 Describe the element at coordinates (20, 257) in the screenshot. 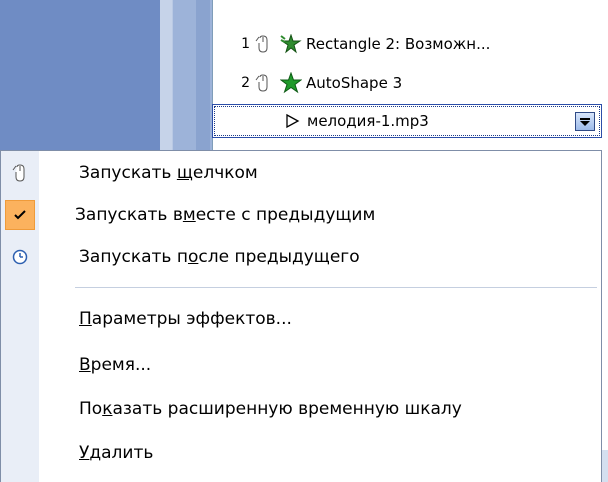

I see `clock-icon` at that location.